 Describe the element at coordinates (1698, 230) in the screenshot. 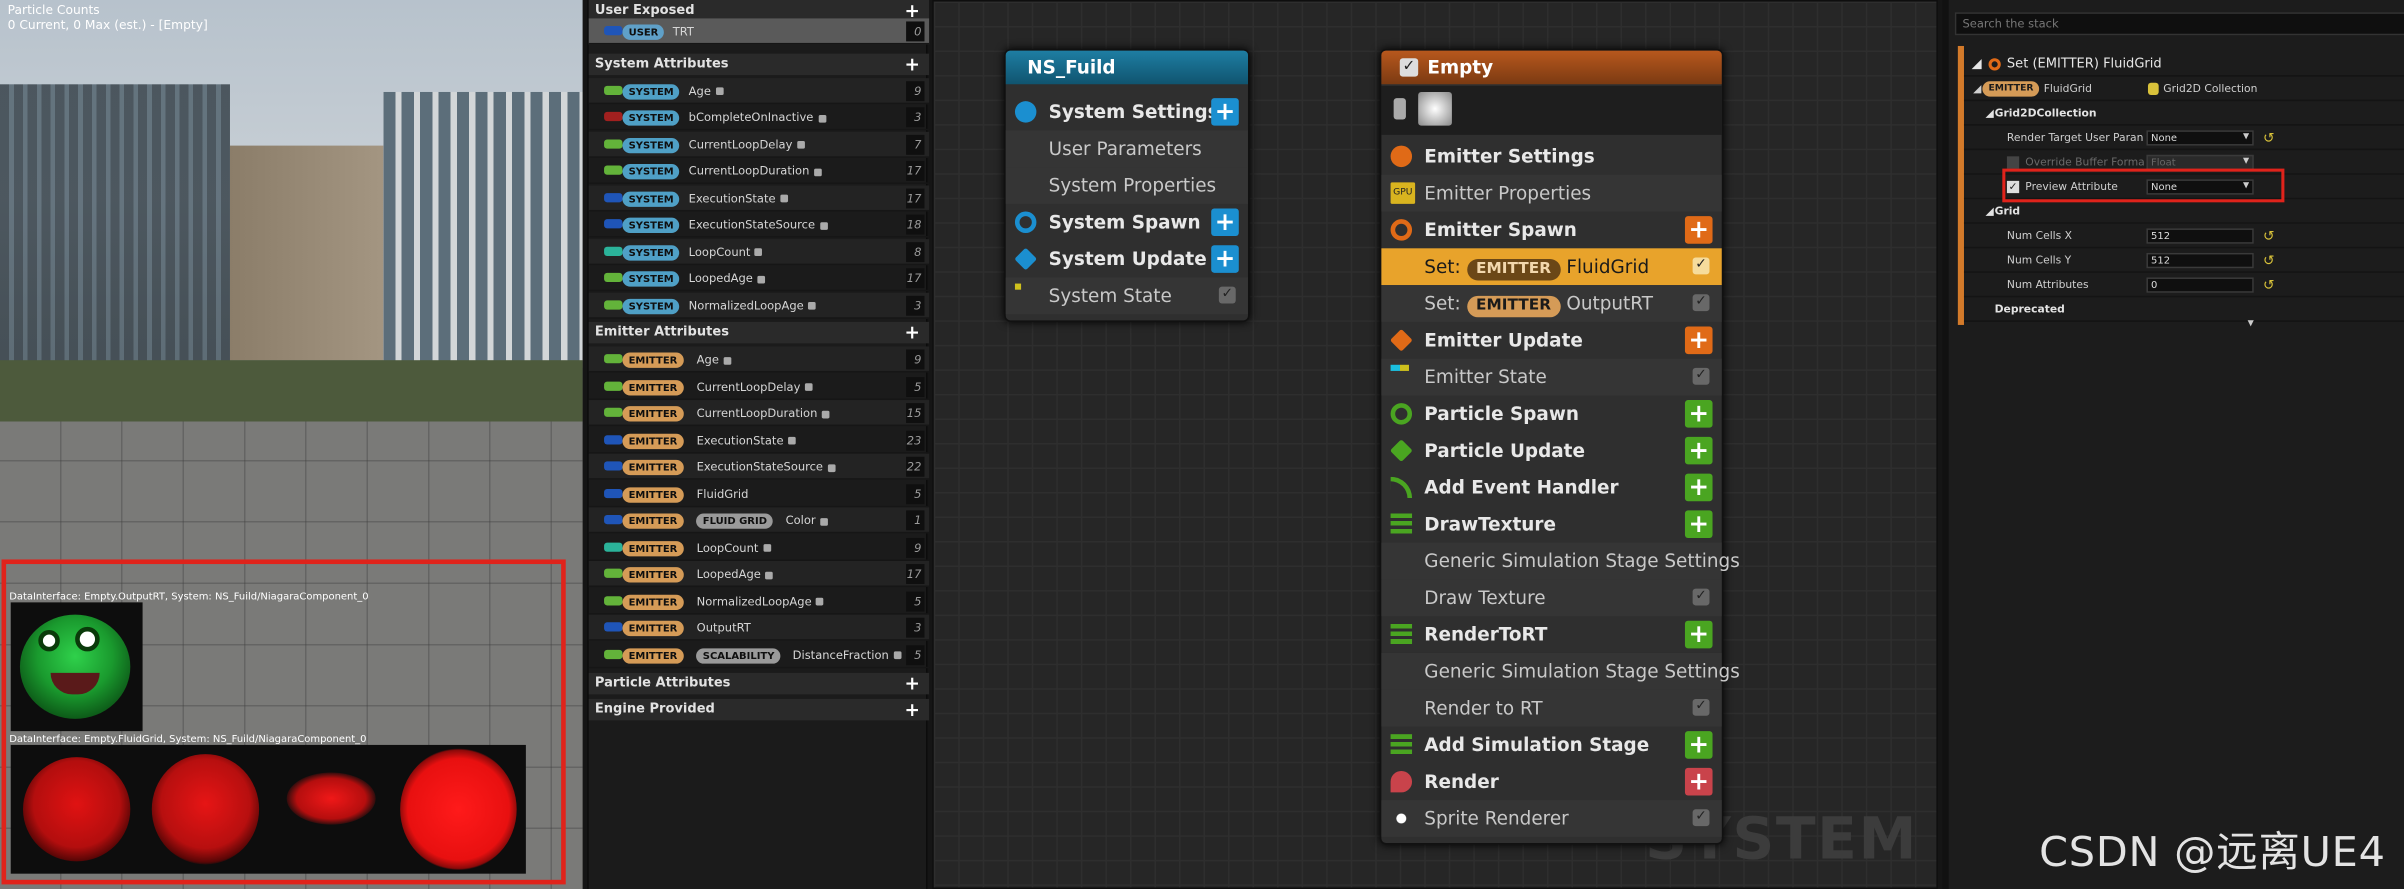

I see `emitter-spawn-add-button: +` at that location.